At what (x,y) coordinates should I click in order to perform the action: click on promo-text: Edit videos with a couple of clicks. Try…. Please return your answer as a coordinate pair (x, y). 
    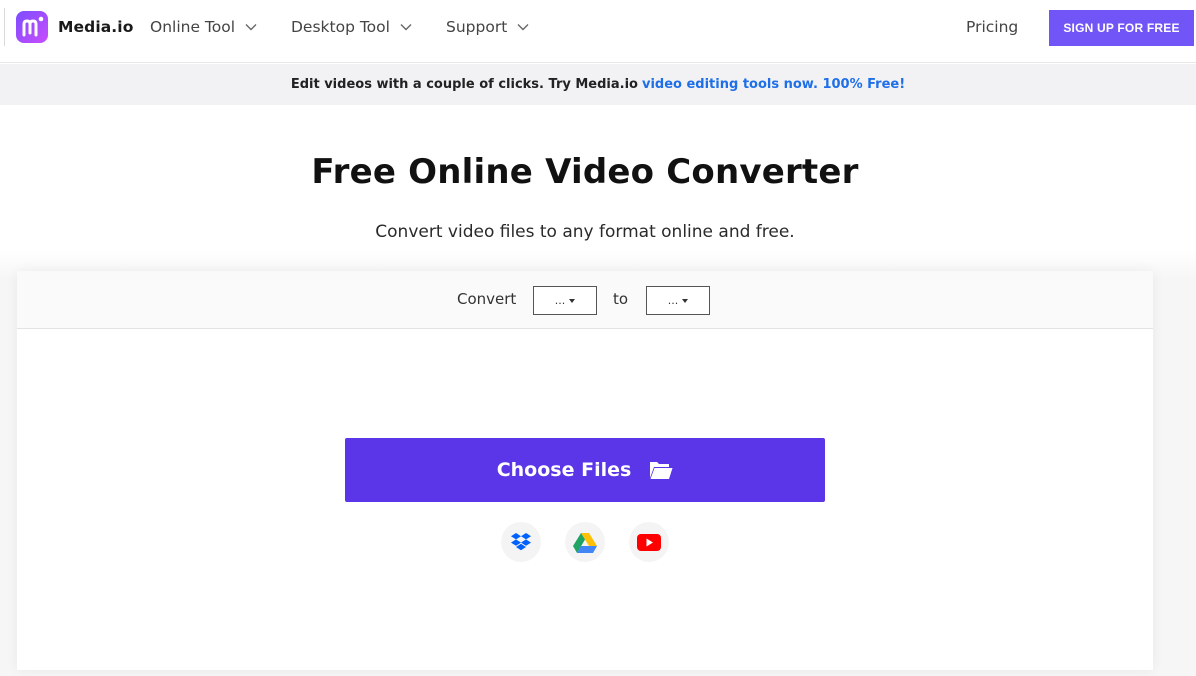
    Looking at the image, I should click on (464, 84).